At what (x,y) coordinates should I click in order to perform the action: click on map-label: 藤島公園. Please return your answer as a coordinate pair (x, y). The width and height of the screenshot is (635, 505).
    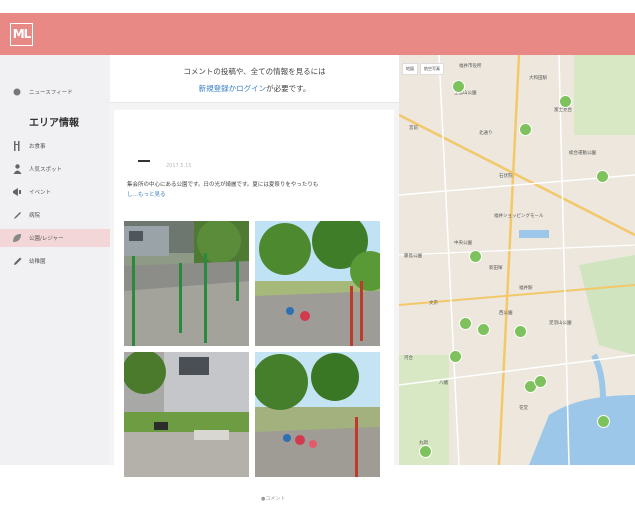
    Looking at the image, I should click on (413, 256).